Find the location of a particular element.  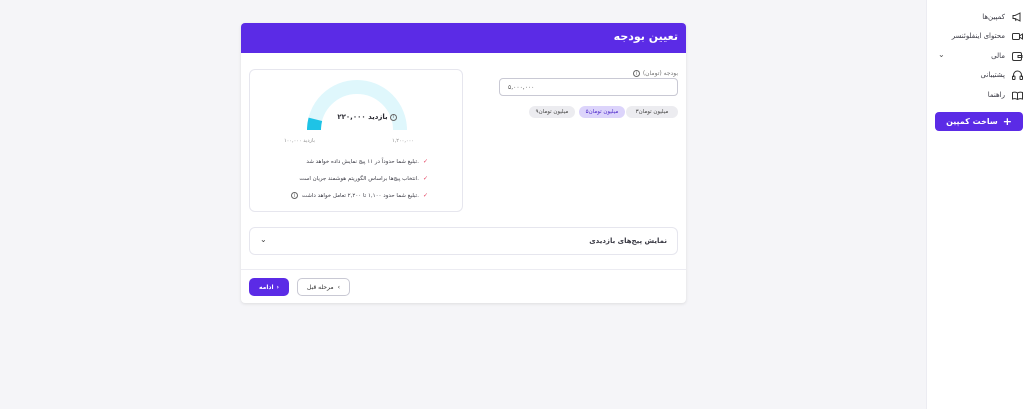

budget-chip-5m: ۵میلیون تومان is located at coordinates (602, 112).